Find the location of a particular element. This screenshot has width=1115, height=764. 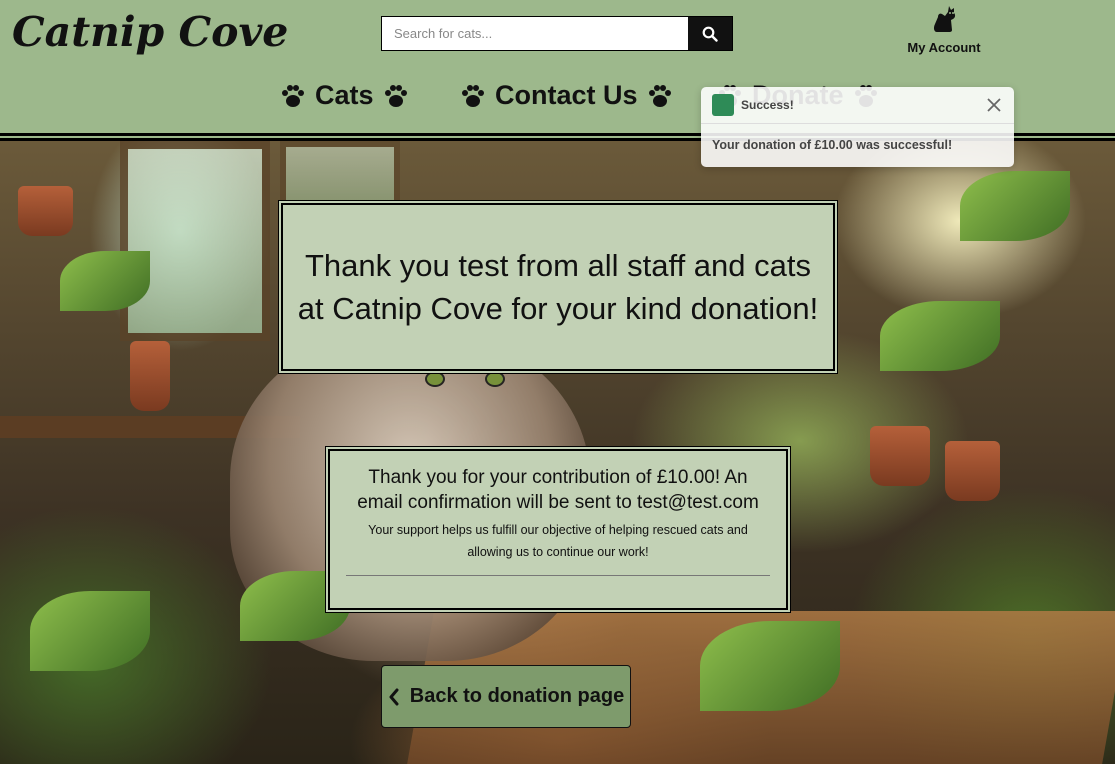

nav-cats: Cats is located at coordinates (344, 95).